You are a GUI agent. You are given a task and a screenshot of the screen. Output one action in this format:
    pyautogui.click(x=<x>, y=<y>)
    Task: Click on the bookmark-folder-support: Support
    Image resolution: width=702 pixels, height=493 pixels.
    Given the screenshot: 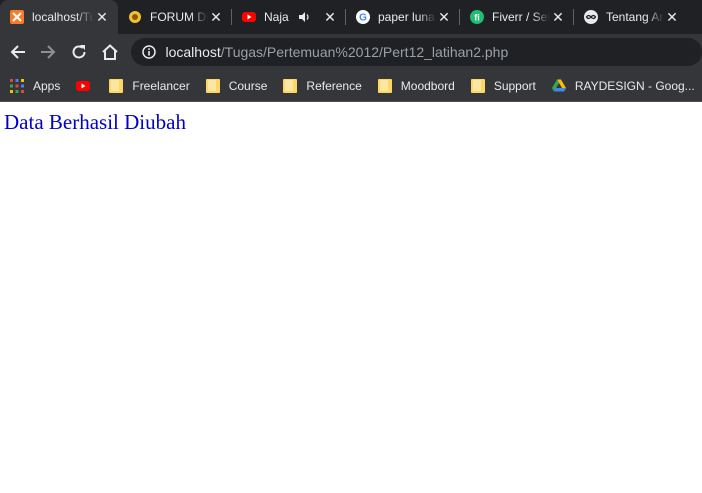 What is the action you would take?
    pyautogui.click(x=503, y=85)
    